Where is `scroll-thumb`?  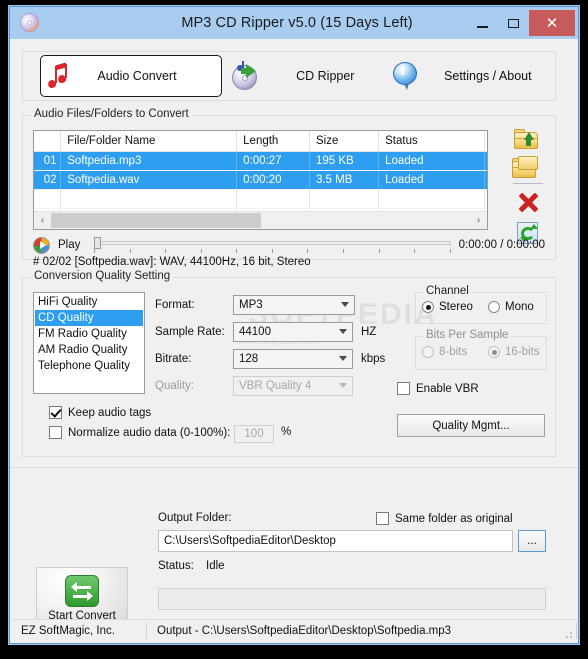
scroll-thumb is located at coordinates (156, 220).